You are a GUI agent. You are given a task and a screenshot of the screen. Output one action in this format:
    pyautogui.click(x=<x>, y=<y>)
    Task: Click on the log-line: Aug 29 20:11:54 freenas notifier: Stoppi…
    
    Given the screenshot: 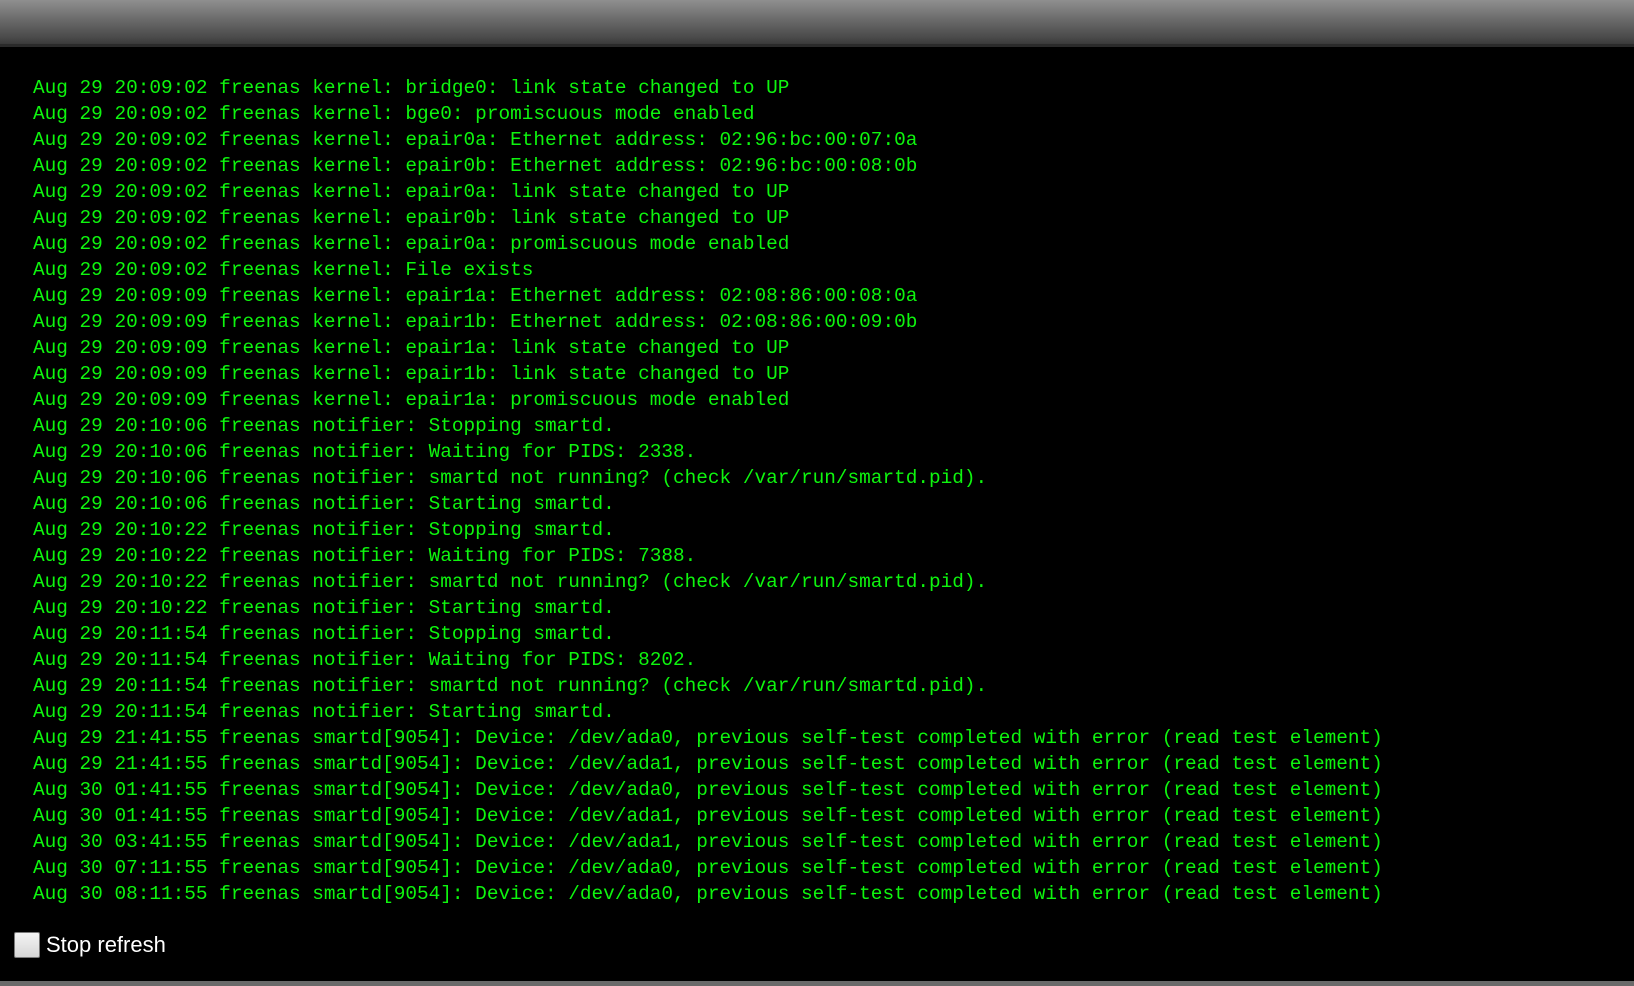 What is the action you would take?
    pyautogui.click(x=324, y=634)
    